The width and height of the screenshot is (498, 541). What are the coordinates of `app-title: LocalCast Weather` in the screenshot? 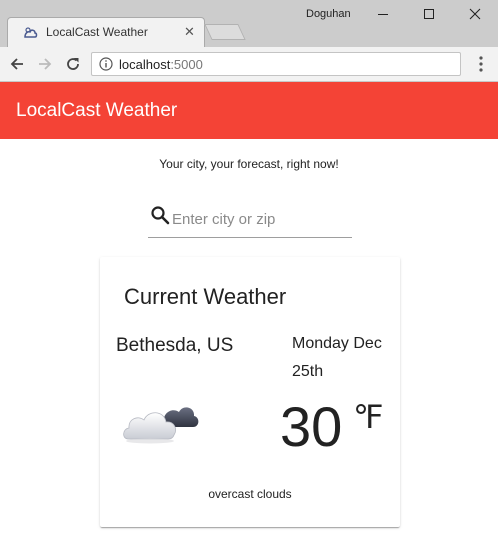 It's located at (97, 110).